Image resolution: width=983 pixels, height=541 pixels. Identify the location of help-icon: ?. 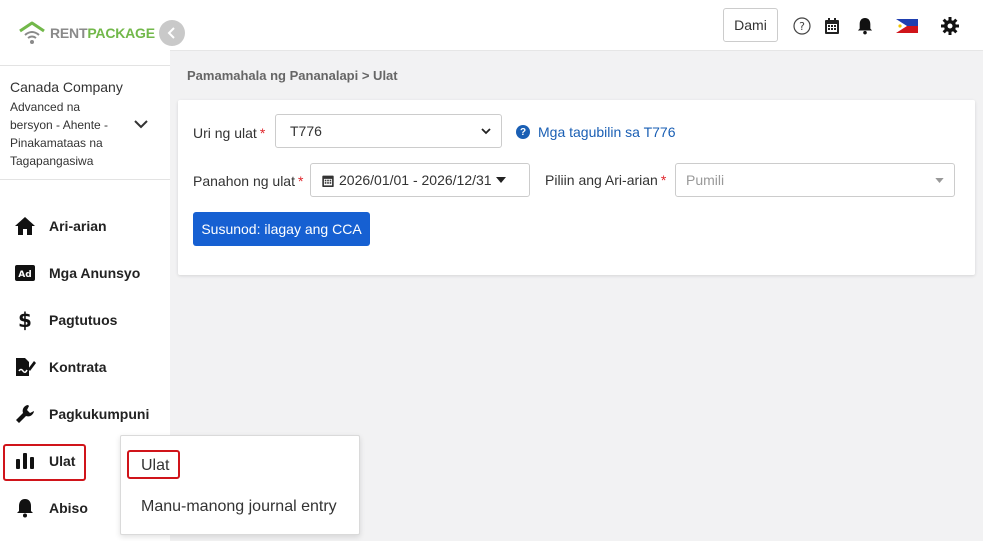
(802, 26).